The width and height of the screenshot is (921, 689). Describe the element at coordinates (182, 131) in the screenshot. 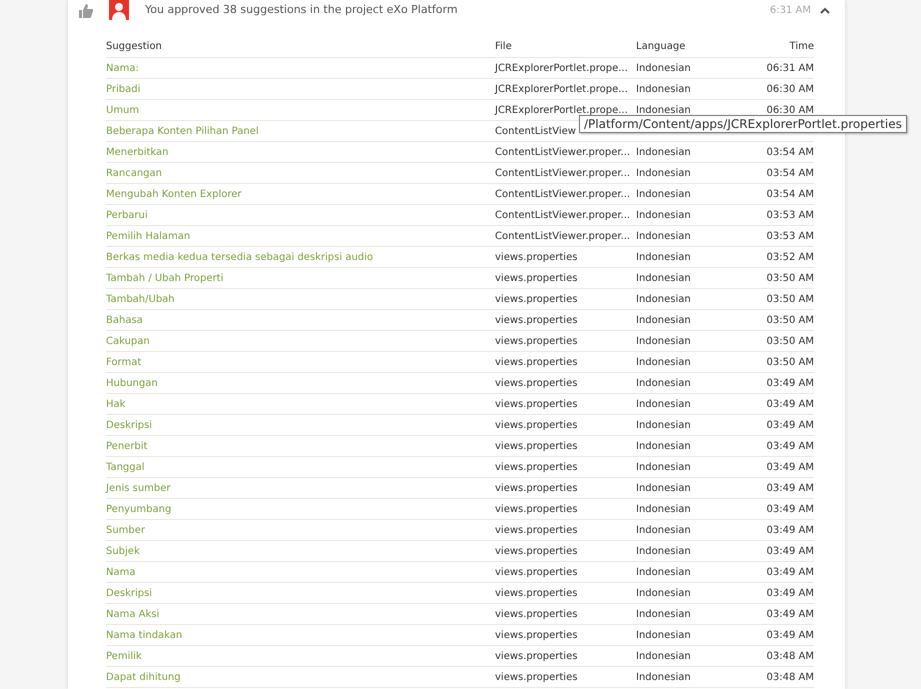

I see `suggestion-link: Beberapa Konten Pilihan Panel` at that location.